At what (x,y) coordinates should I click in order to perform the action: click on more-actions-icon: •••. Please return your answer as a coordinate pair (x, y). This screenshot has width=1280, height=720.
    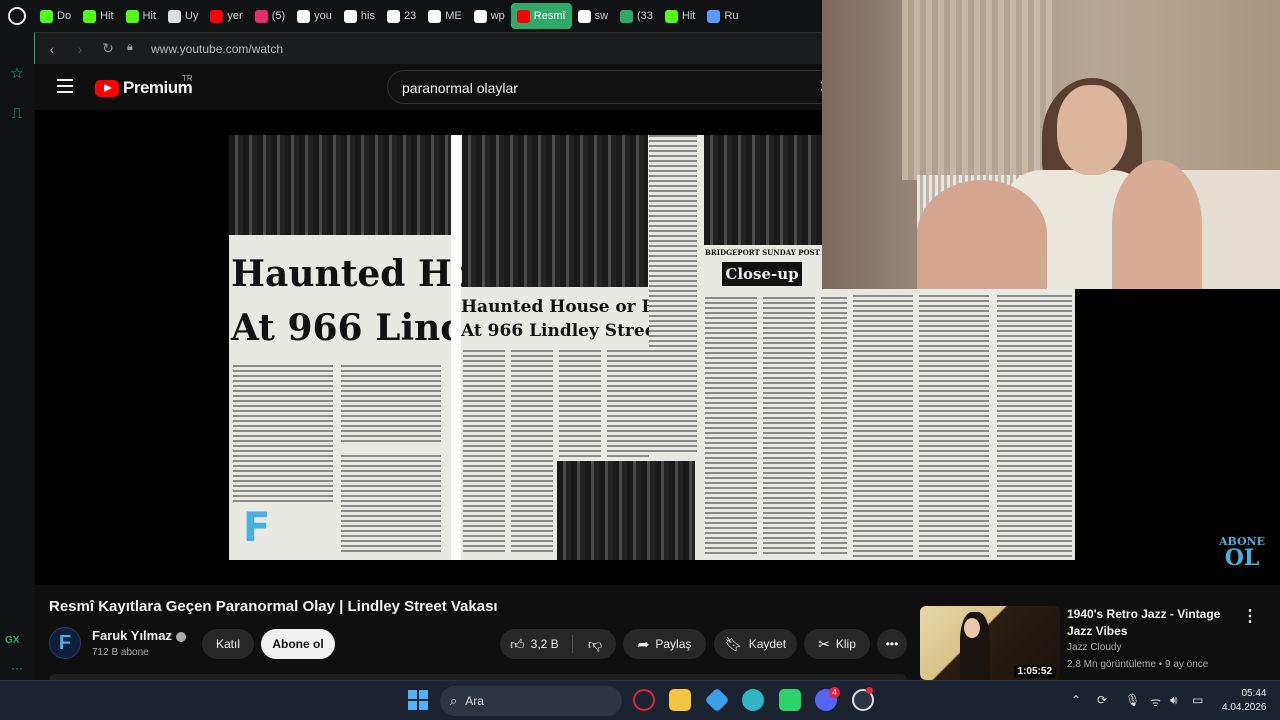
    Looking at the image, I should click on (892, 644).